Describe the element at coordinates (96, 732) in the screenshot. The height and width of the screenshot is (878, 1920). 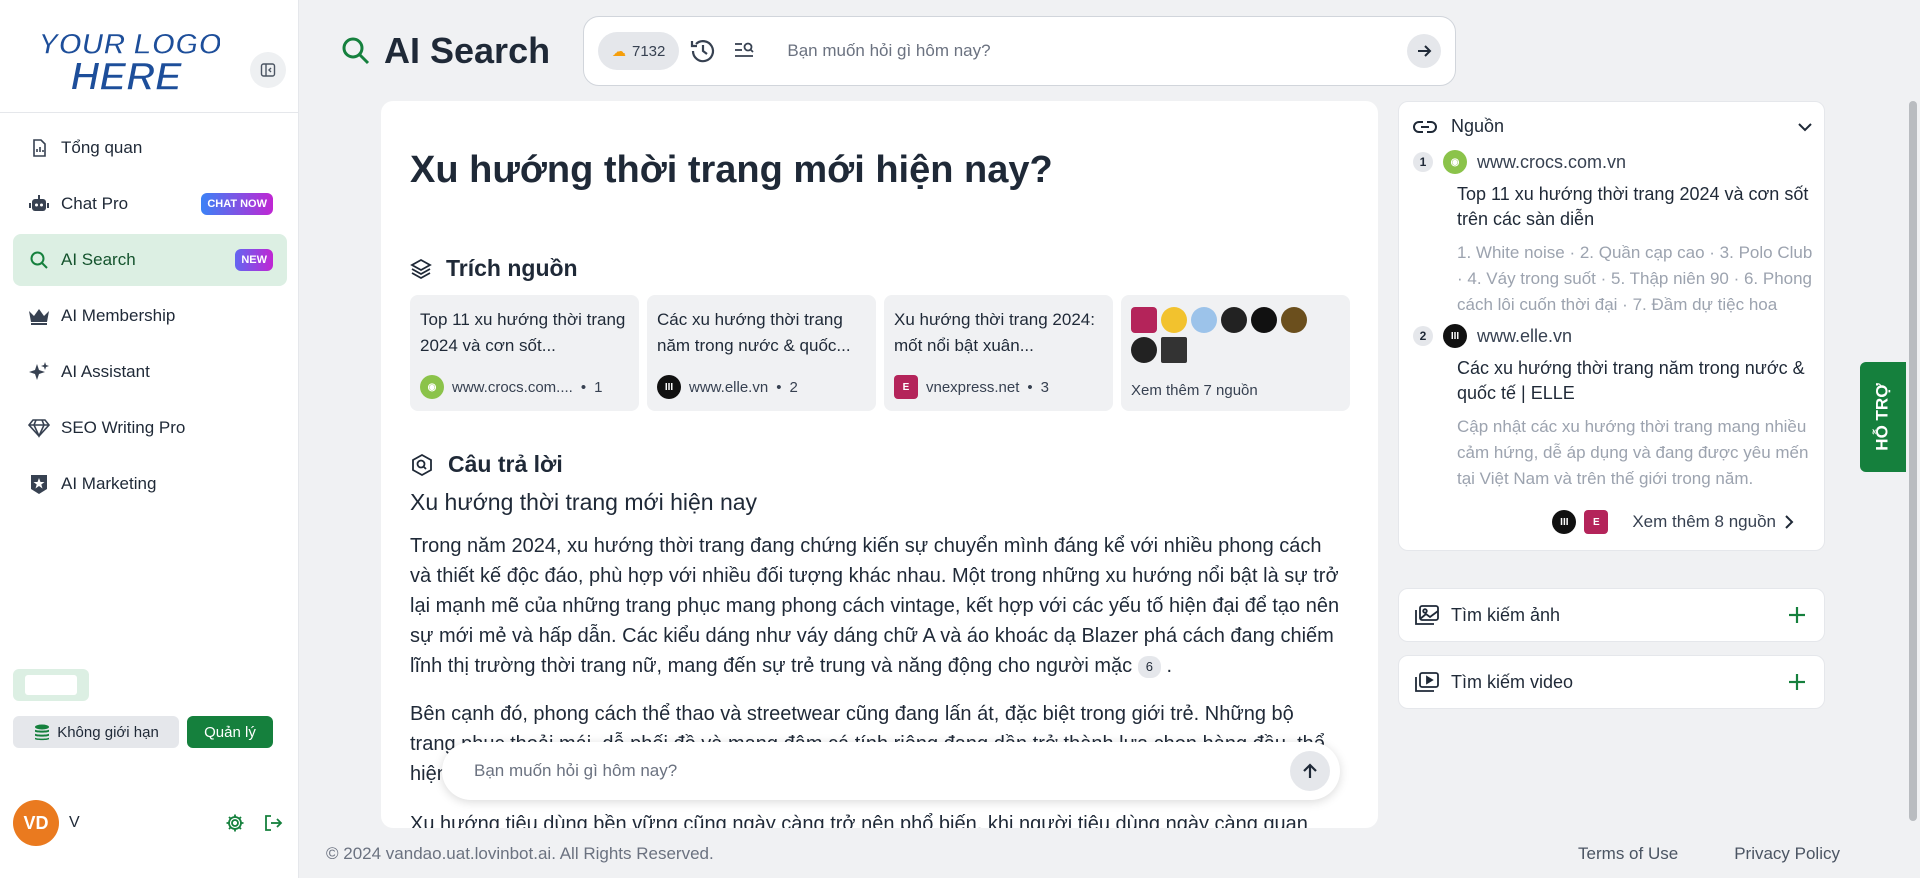
I see `unlimited-plan-button: Không giới hạn` at that location.